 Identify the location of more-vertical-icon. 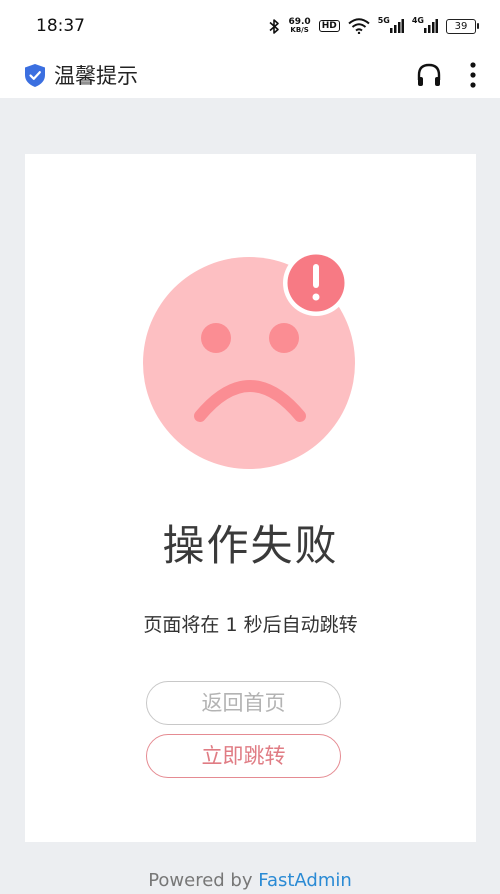
(473, 75).